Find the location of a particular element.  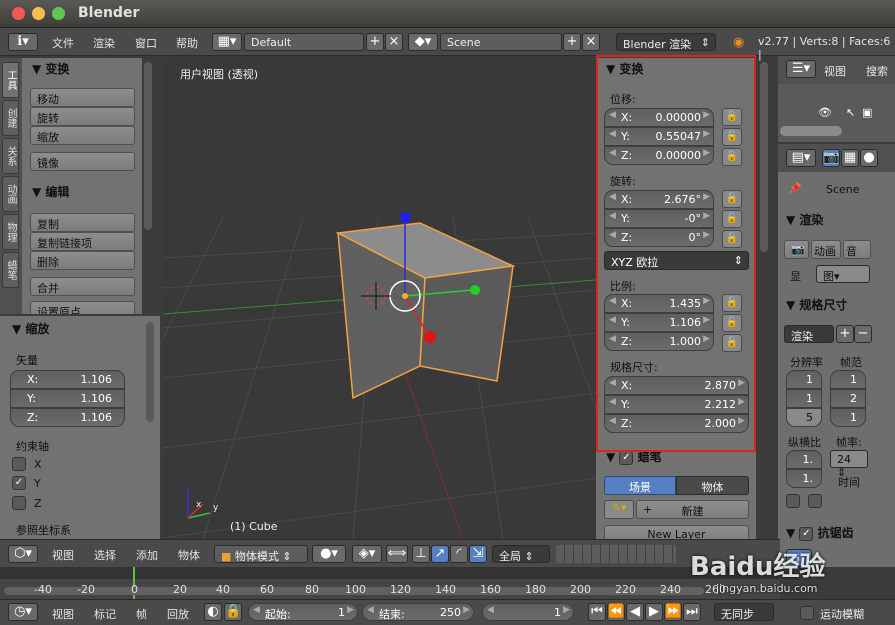

dimensions-panel-header: ▼ 规格尺寸 is located at coordinates (816, 304).